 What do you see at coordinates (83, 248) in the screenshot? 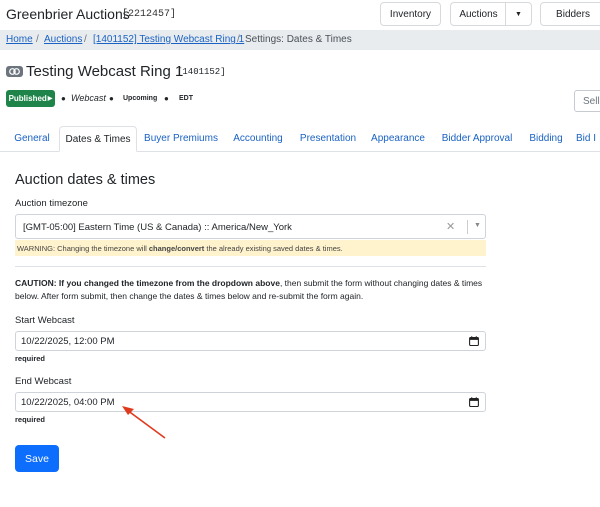
I see `warning-text: WARNING: Changing the timezone will` at bounding box center [83, 248].